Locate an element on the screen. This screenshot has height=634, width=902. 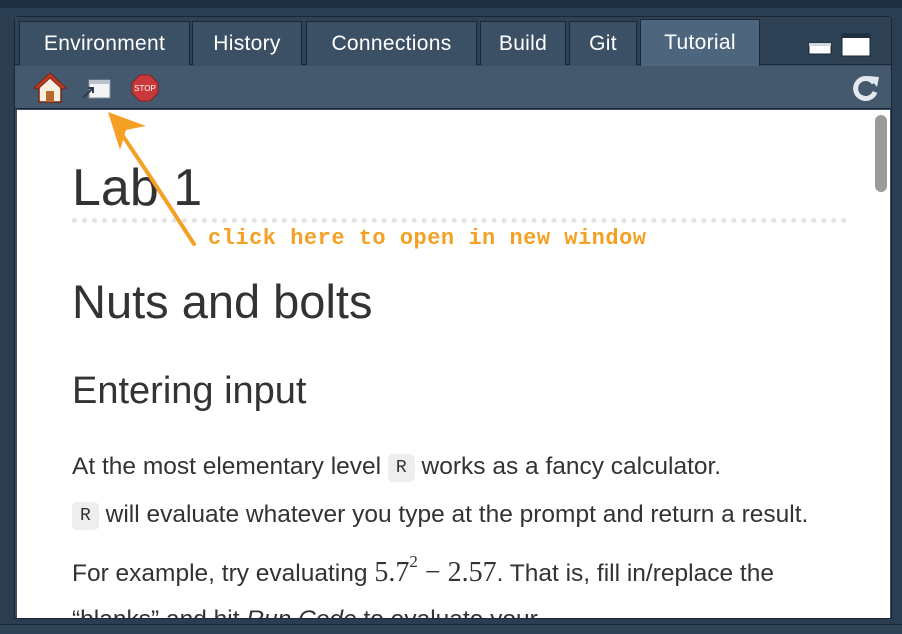
tutorial-toolbar: STOP is located at coordinates (453, 87).